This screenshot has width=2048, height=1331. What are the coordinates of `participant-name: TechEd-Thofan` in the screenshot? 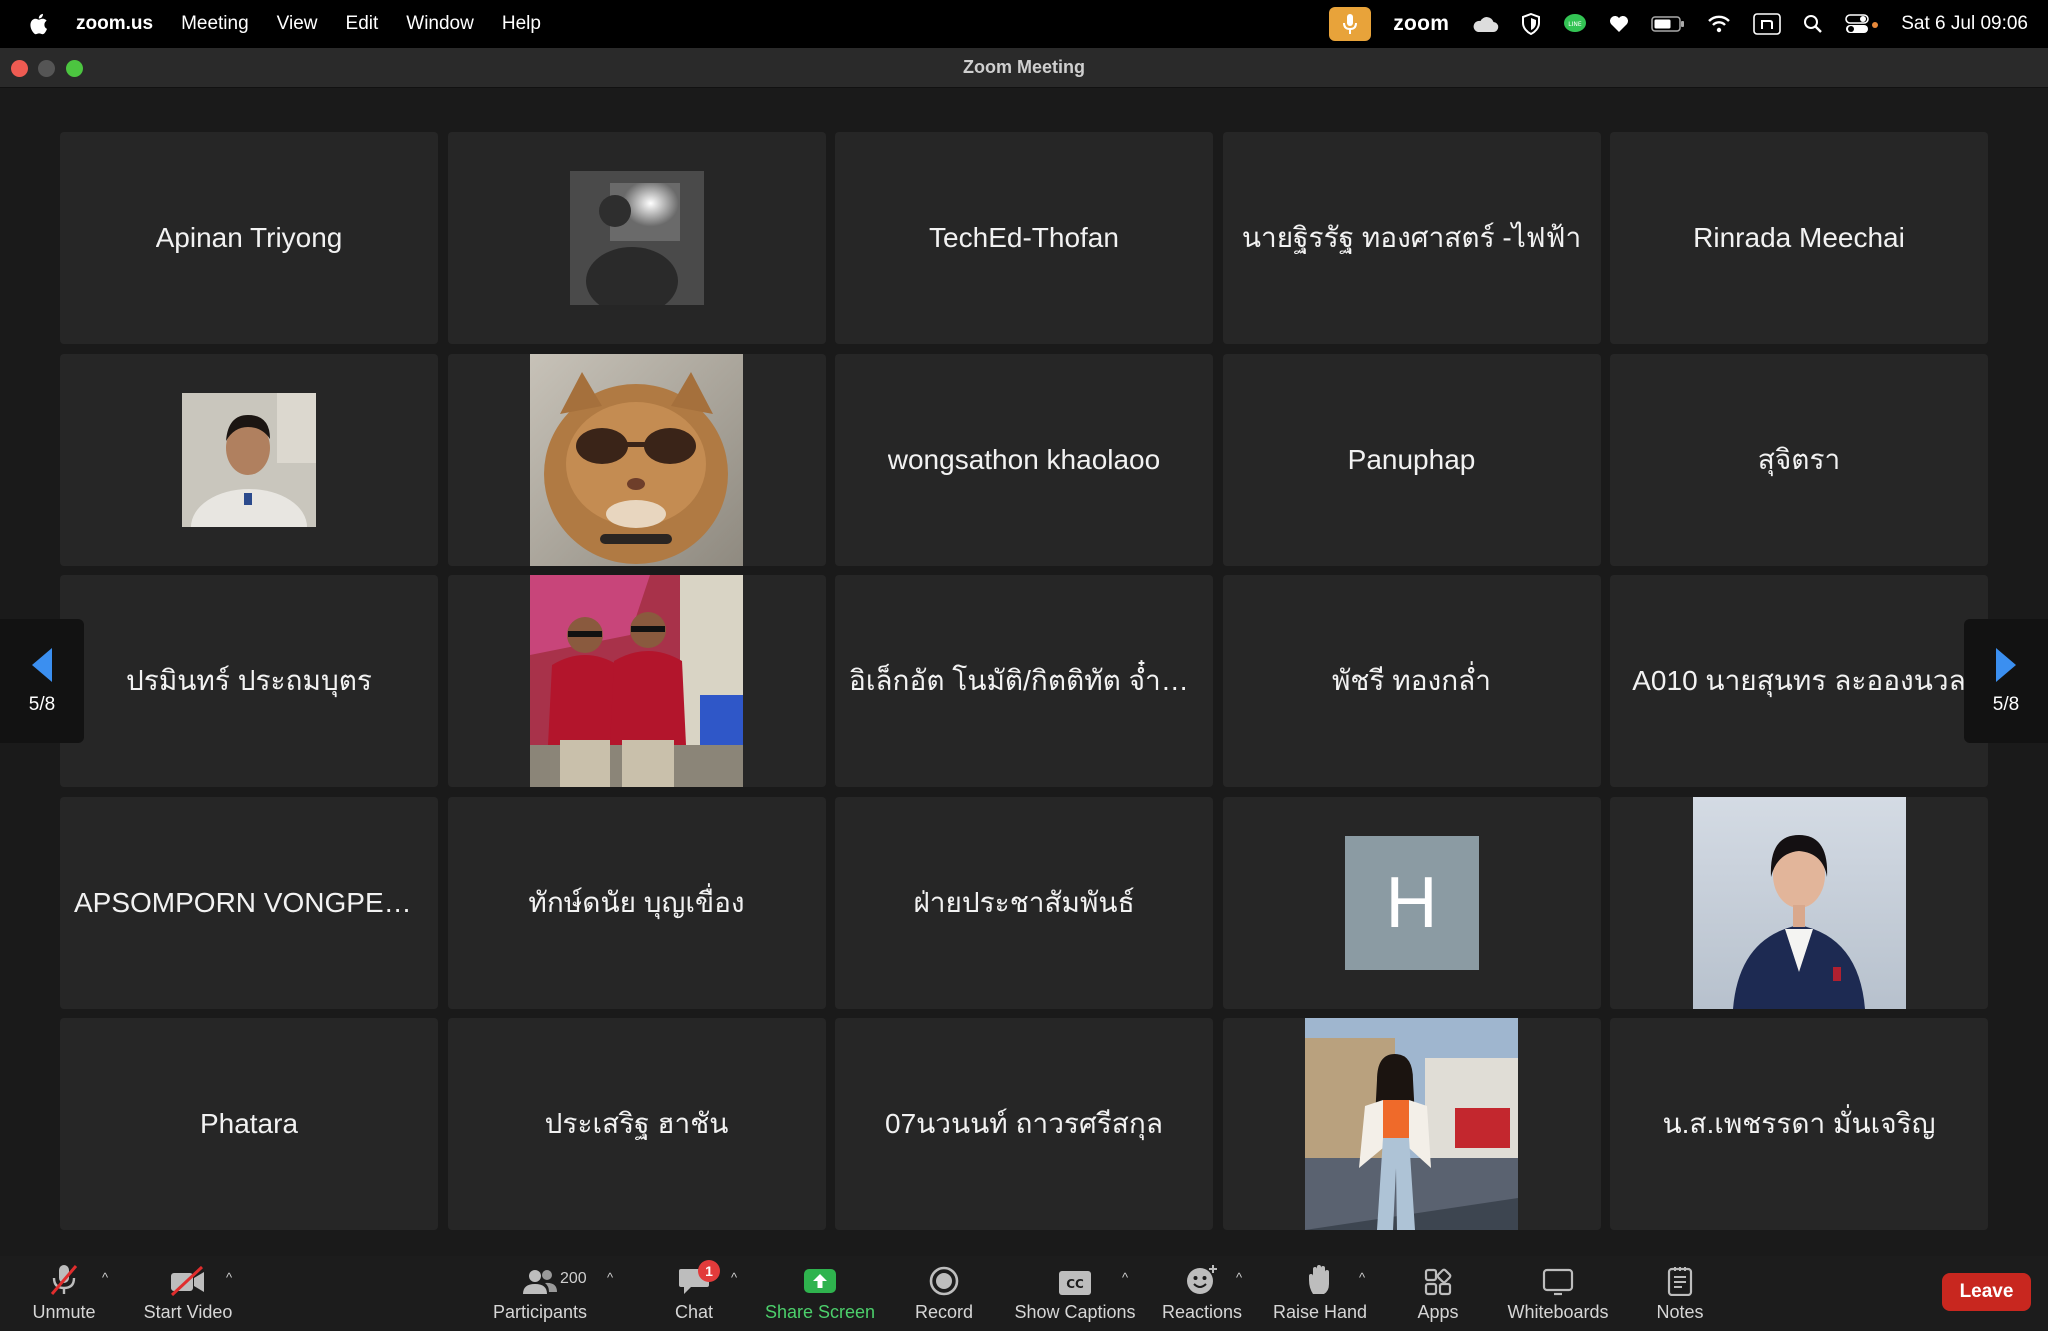 It's located at (1024, 237).